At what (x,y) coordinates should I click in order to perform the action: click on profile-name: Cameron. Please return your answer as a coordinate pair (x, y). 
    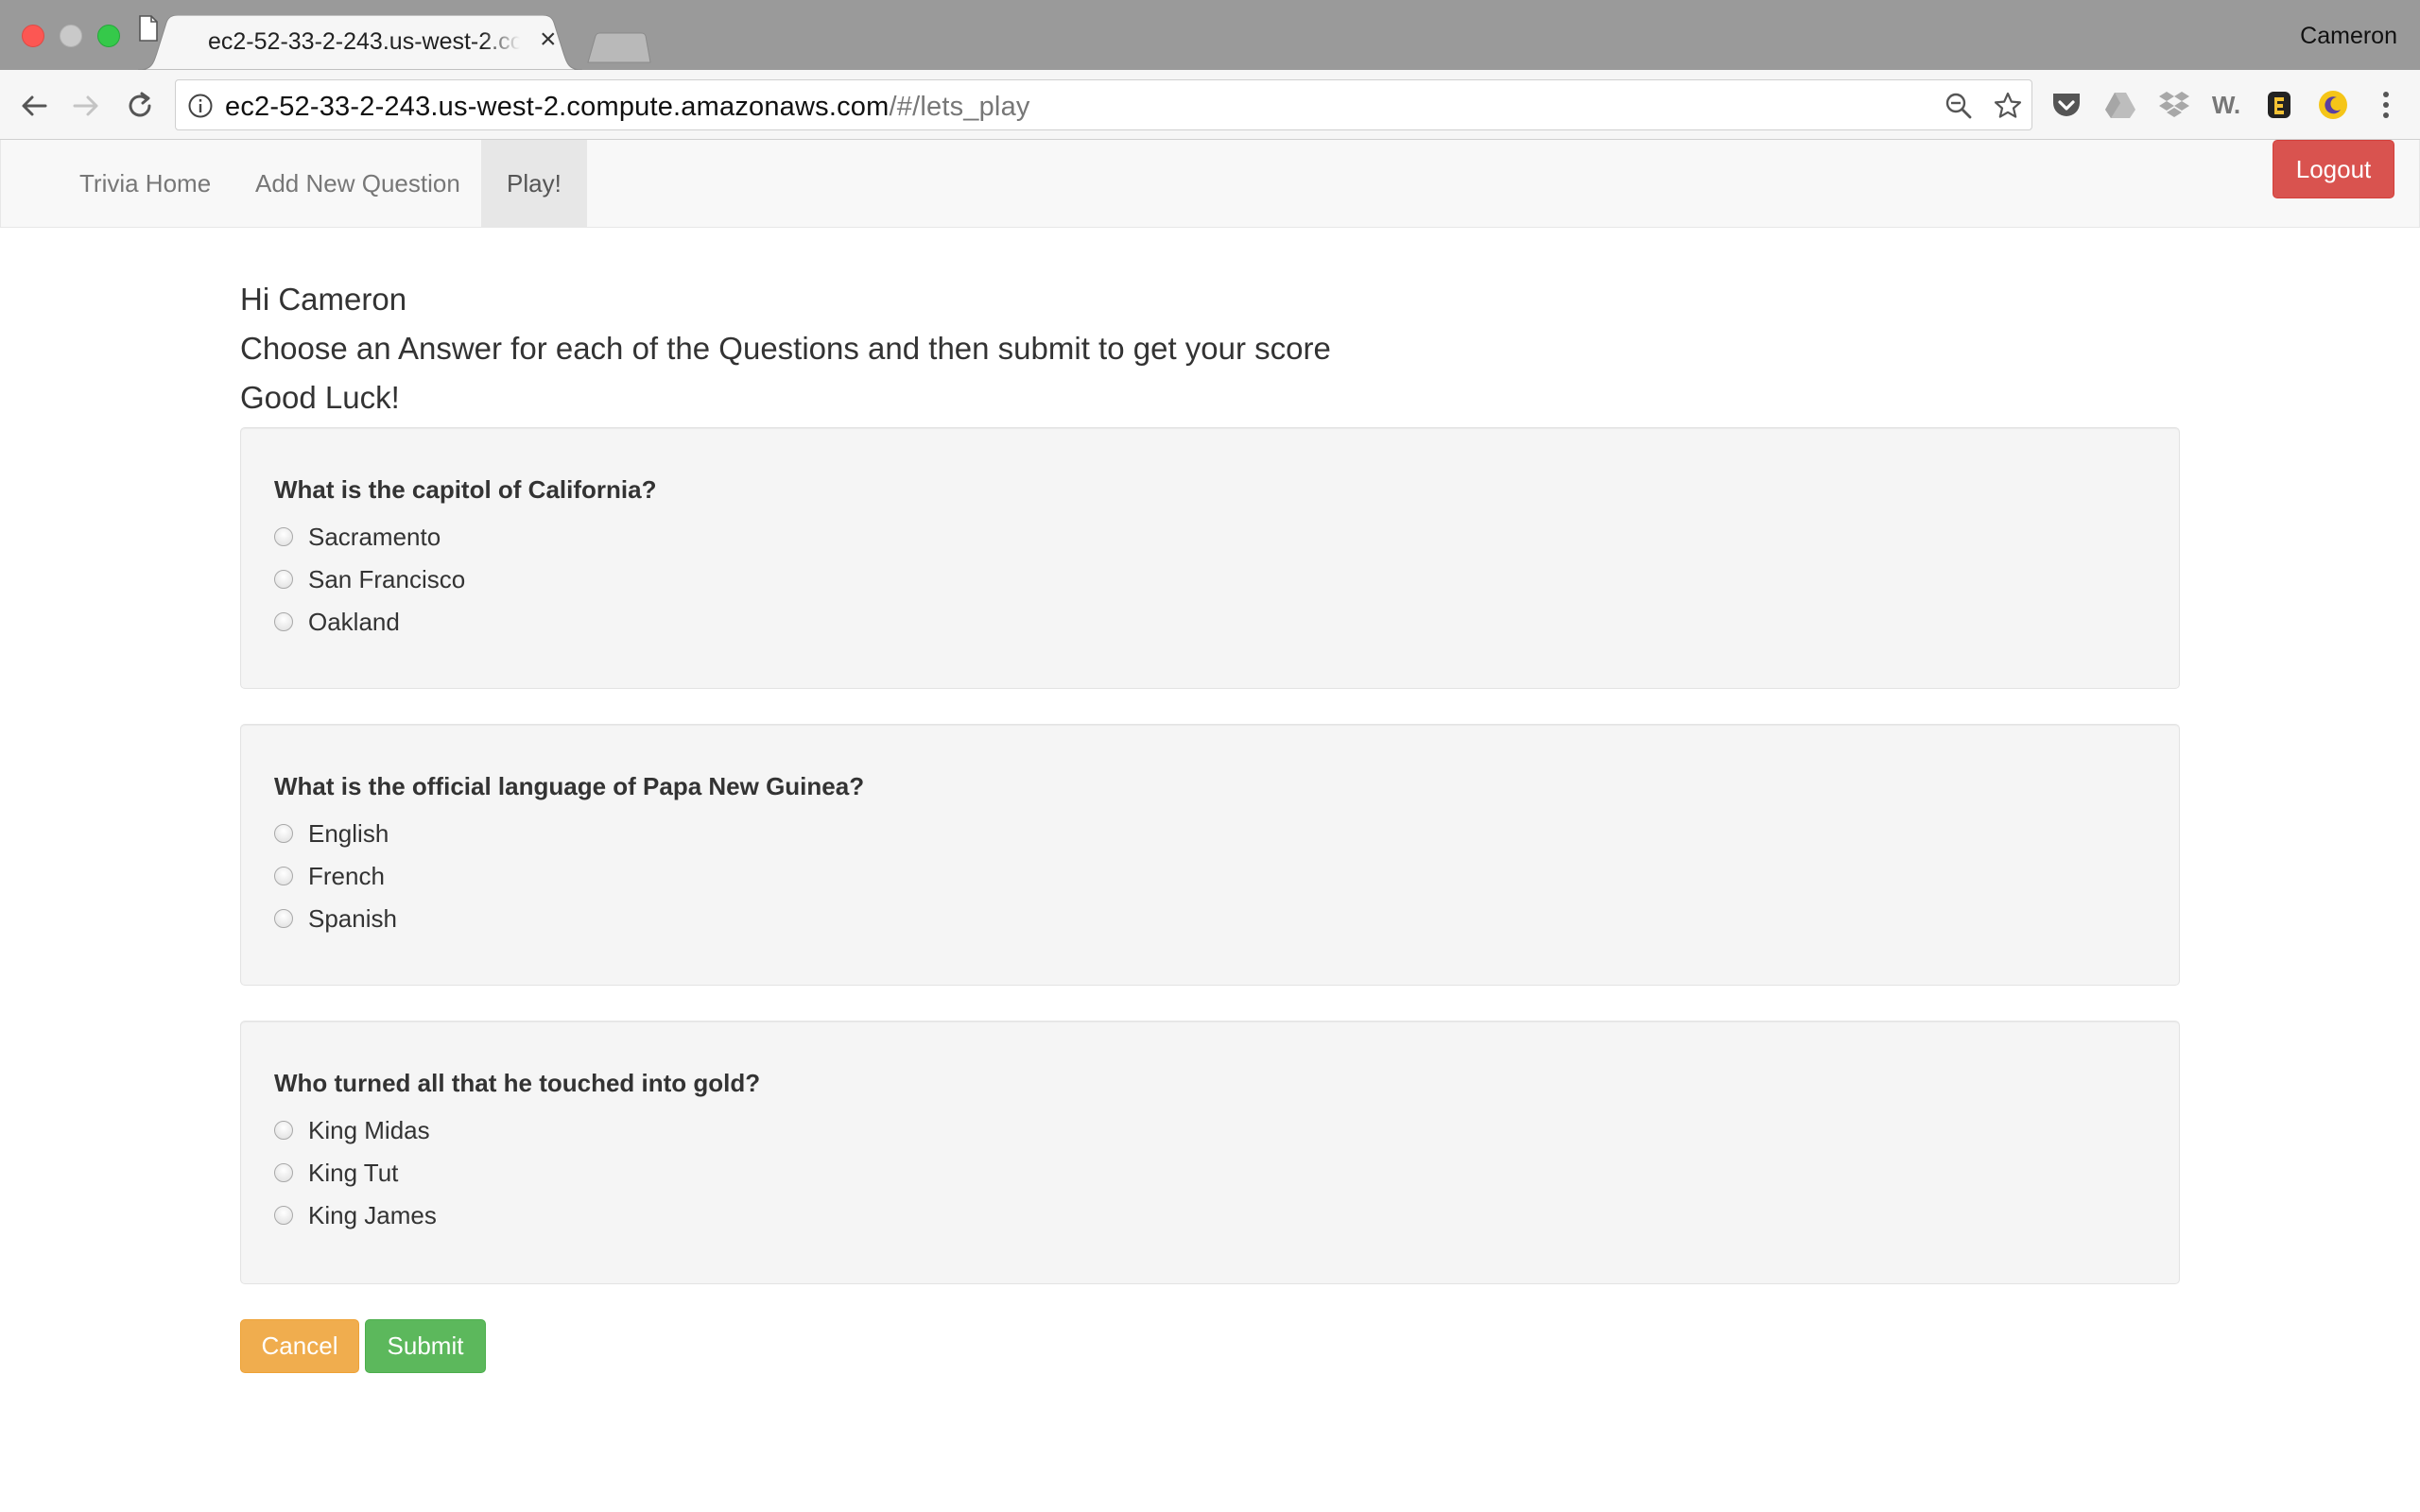
    Looking at the image, I should click on (2348, 36).